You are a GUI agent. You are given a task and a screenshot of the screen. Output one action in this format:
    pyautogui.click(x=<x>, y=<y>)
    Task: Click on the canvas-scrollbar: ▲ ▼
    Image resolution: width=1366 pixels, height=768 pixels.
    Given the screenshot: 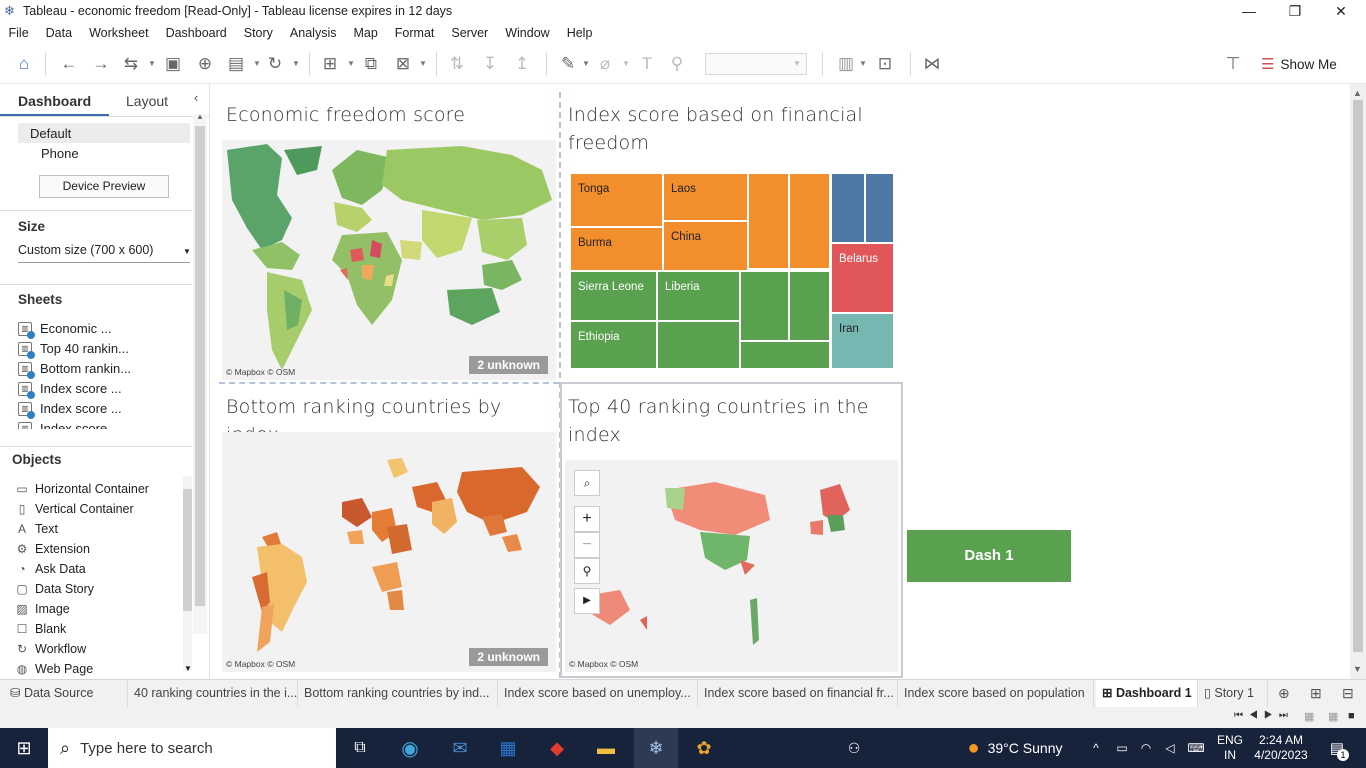 What is the action you would take?
    pyautogui.click(x=1358, y=381)
    